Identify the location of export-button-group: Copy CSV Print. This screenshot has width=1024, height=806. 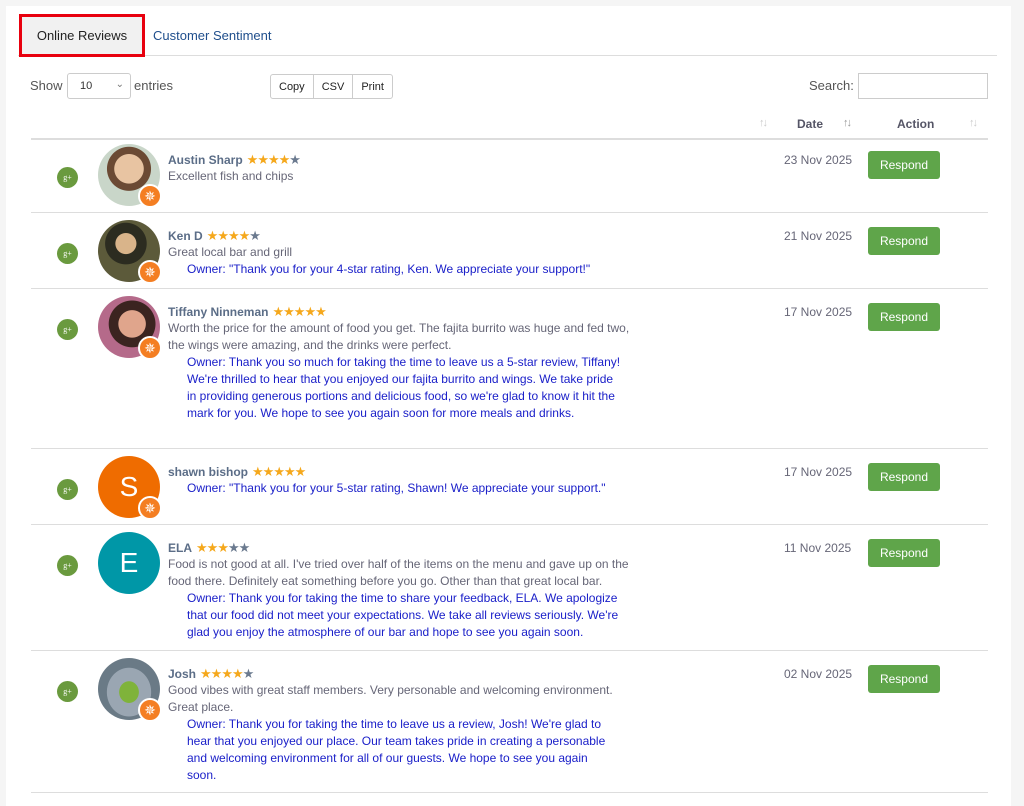
(331, 86).